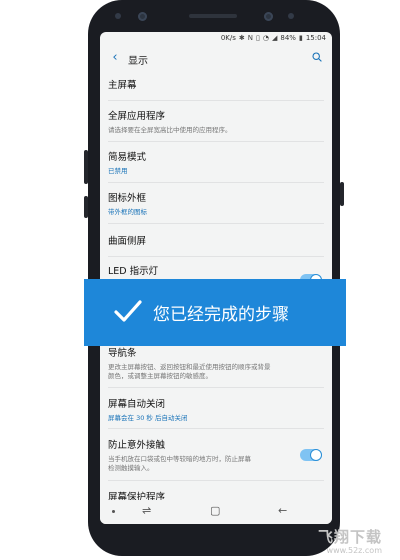 The image size is (400, 560). What do you see at coordinates (275, 38) in the screenshot?
I see `signal-icon: ◢` at bounding box center [275, 38].